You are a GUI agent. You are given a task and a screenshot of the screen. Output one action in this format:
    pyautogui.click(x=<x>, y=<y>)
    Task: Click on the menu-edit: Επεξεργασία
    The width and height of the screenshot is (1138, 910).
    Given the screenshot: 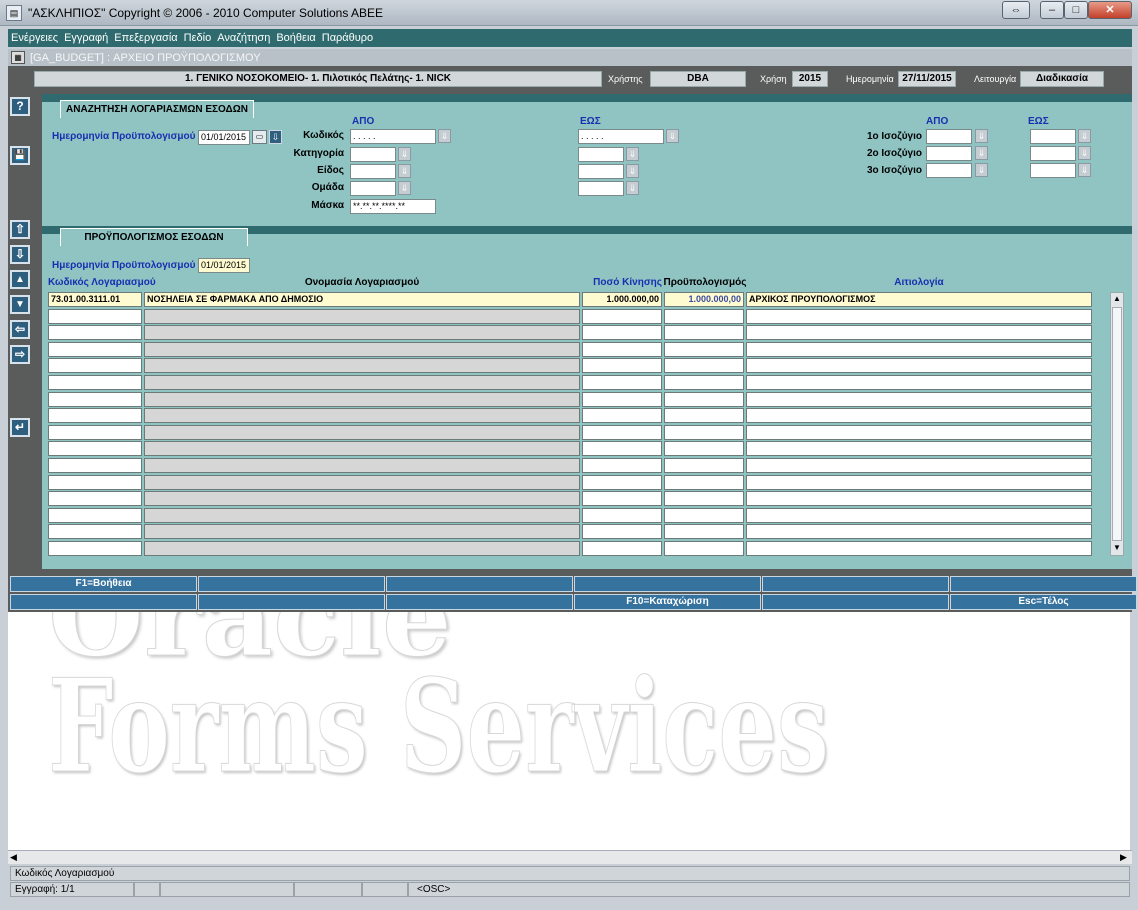 What is the action you would take?
    pyautogui.click(x=145, y=36)
    